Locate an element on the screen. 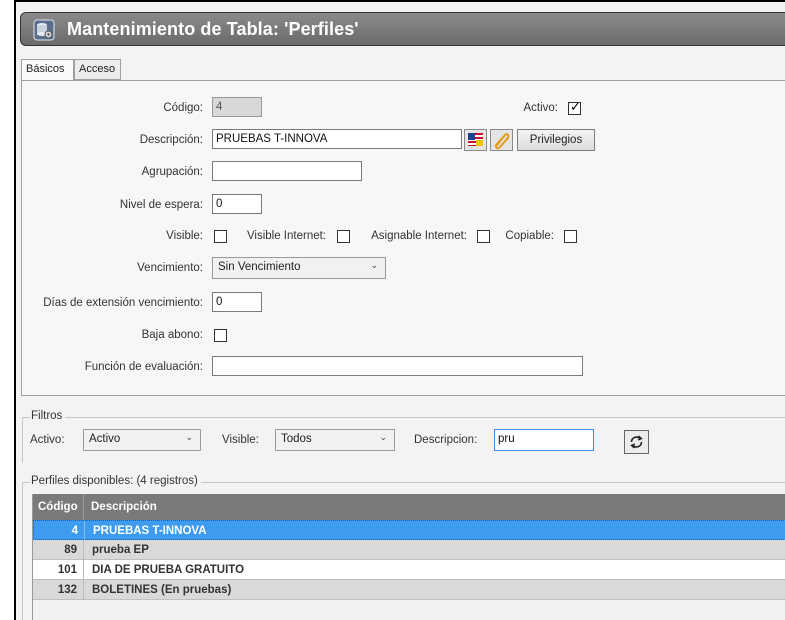 Image resolution: width=785 pixels, height=620 pixels. attachment-button is located at coordinates (501, 140).